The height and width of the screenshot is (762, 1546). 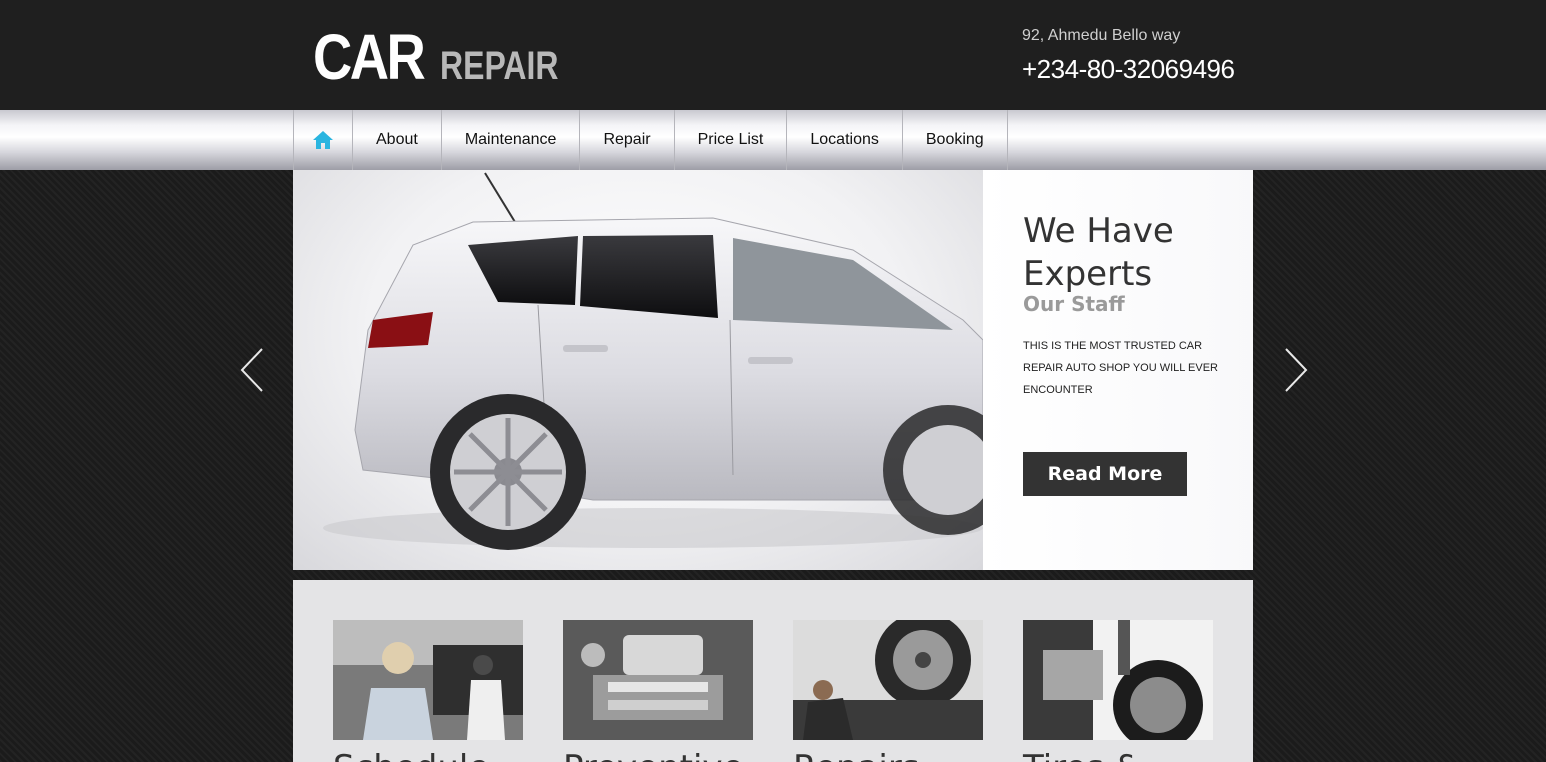 What do you see at coordinates (653, 755) in the screenshot?
I see `feature-title: Preventive` at bounding box center [653, 755].